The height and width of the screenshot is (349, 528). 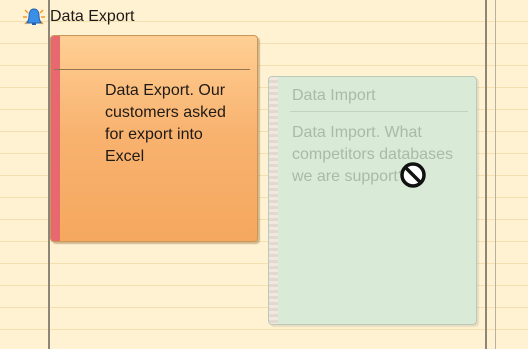 I want to click on no-entry-icon, so click(x=413, y=175).